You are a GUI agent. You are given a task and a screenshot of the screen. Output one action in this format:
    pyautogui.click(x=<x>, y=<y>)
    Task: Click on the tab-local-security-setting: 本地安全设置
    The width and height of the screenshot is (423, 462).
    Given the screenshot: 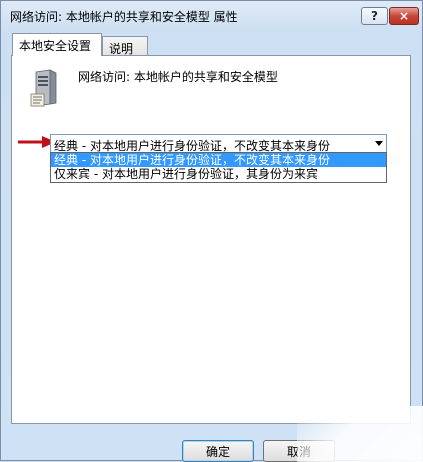 What is the action you would take?
    pyautogui.click(x=57, y=44)
    